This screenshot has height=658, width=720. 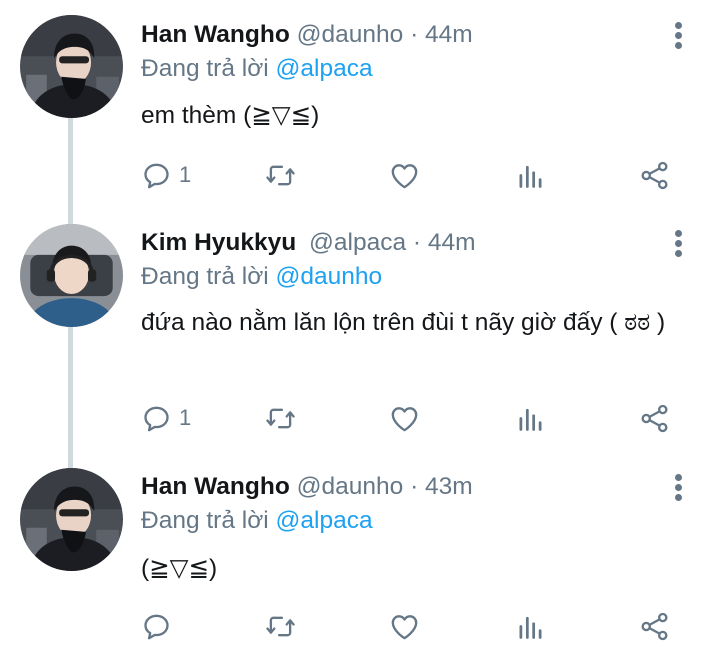 I want to click on replying-to: Đang trả lời @daunho, so click(x=261, y=277).